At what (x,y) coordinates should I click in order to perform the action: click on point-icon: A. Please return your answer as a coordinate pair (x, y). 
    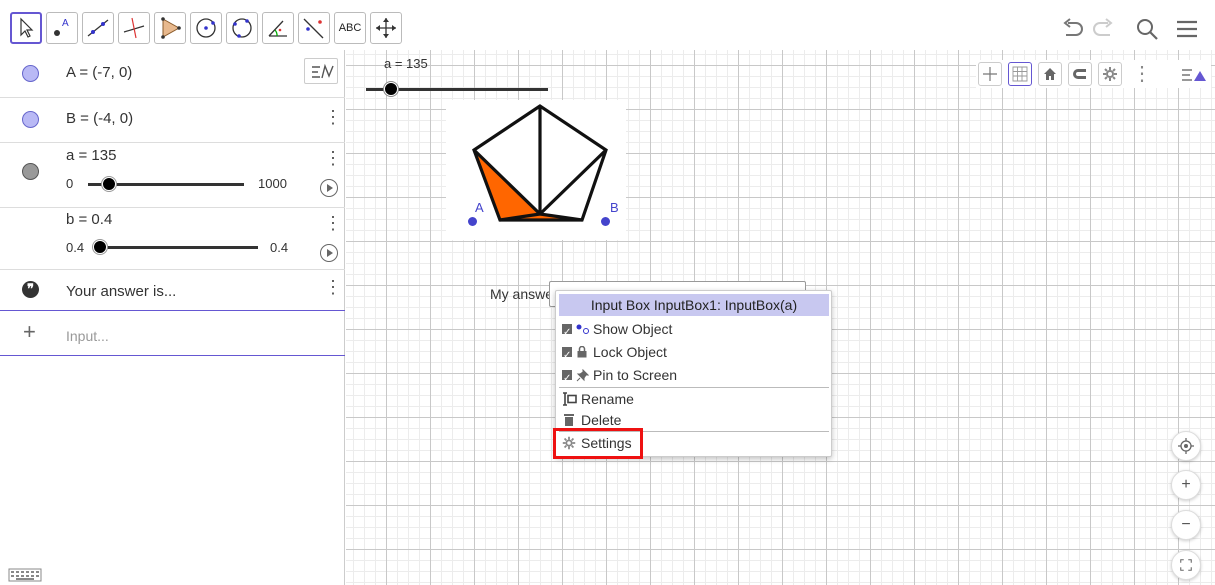
    Looking at the image, I should click on (61, 27).